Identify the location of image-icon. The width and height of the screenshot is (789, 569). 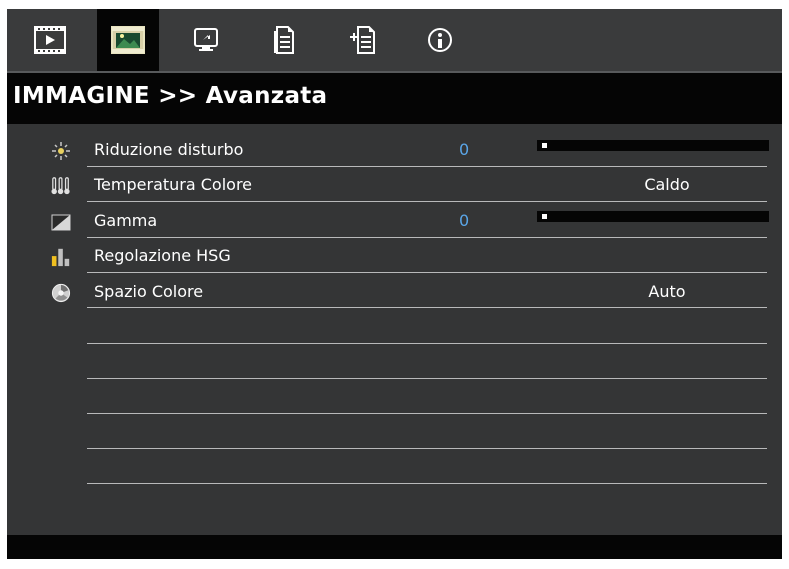
(128, 40).